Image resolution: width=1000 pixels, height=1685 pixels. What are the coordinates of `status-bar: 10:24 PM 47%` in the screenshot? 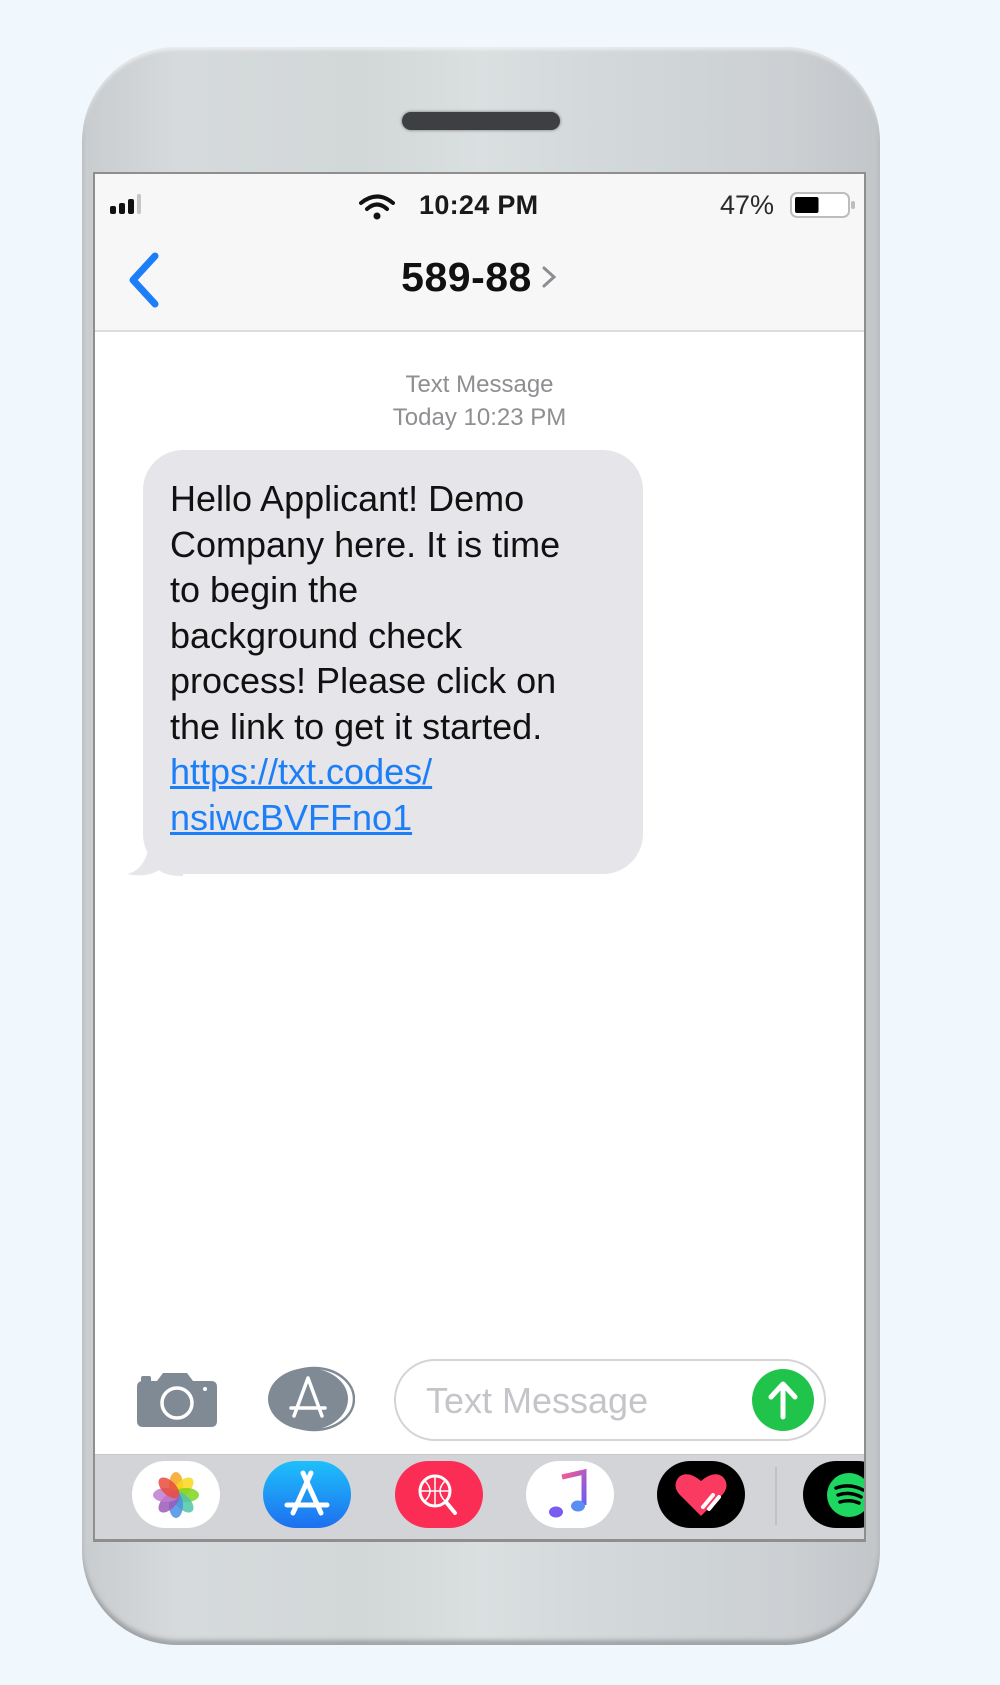 It's located at (479, 199).